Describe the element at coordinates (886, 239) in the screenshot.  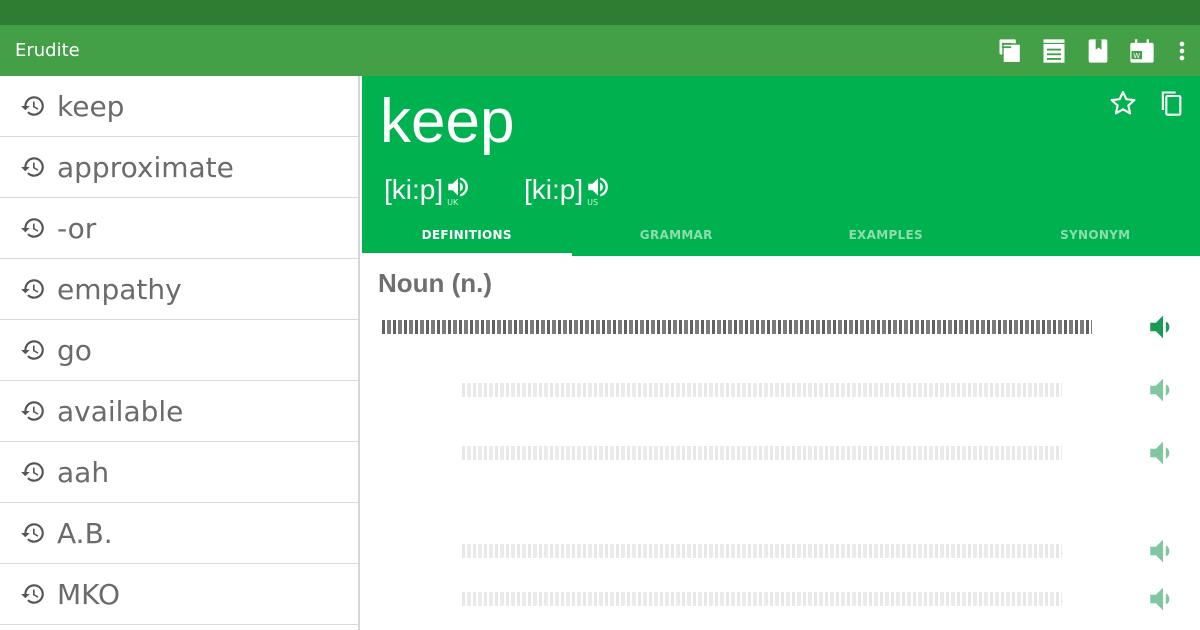
I see `tab-examples: EXAMPLES` at that location.